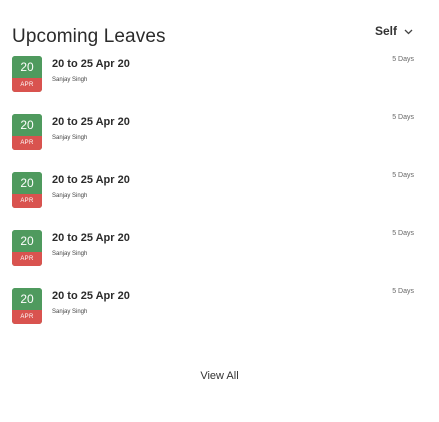 The height and width of the screenshot is (422, 439). What do you see at coordinates (219, 39) in the screenshot?
I see `card-header: Upcoming Leaves Self` at bounding box center [219, 39].